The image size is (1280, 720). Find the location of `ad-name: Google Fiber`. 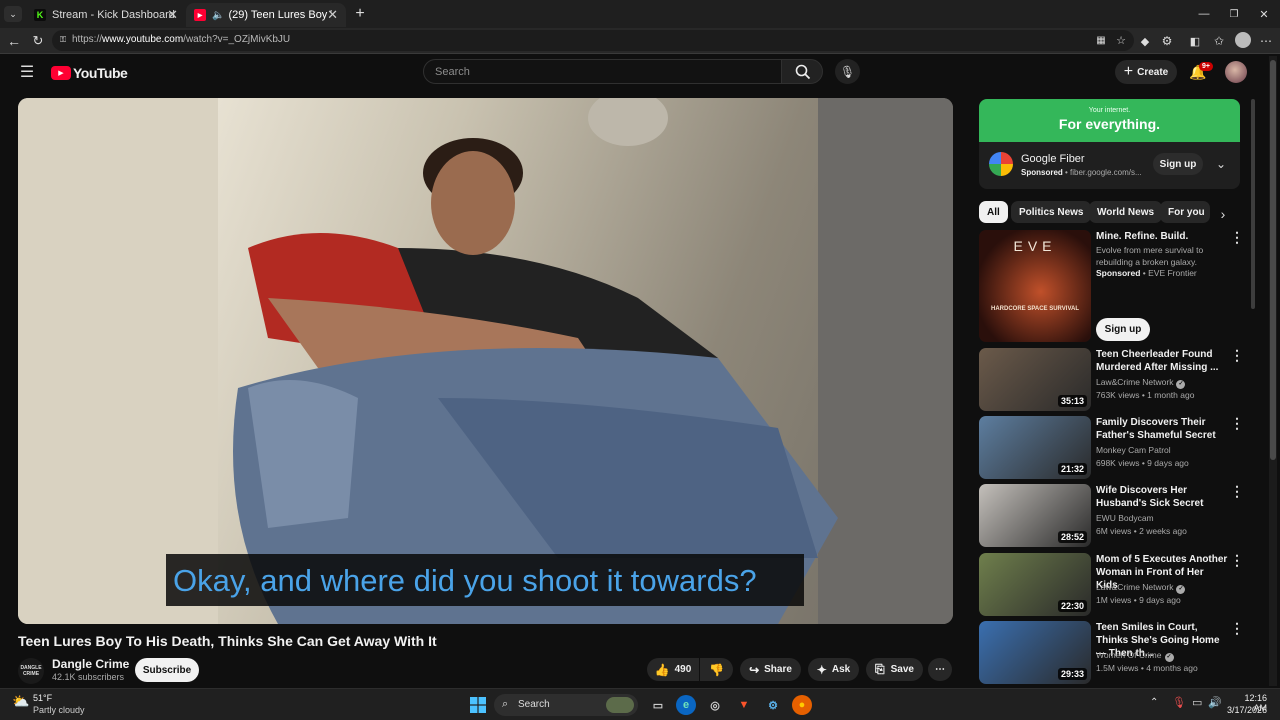

ad-name: Google Fiber is located at coordinates (1053, 159).